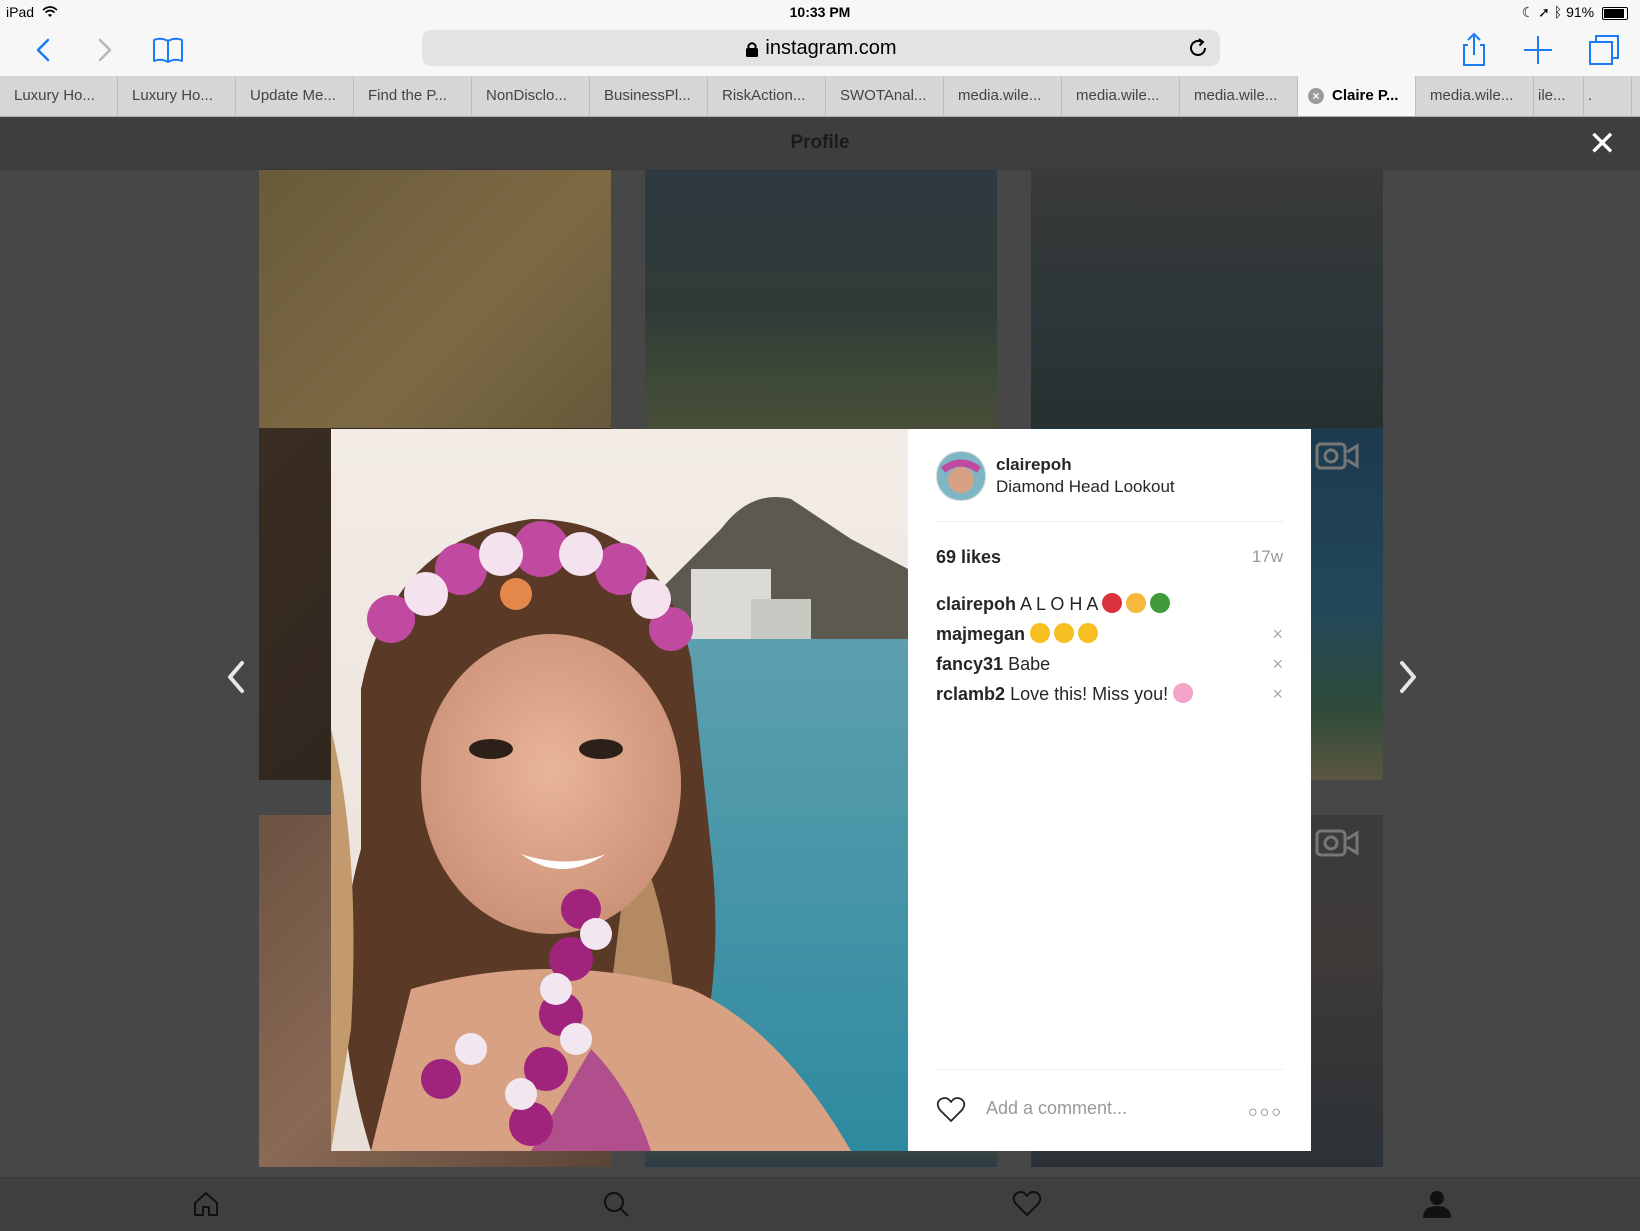 The width and height of the screenshot is (1640, 1231). I want to click on activity-button, so click(1027, 1206).